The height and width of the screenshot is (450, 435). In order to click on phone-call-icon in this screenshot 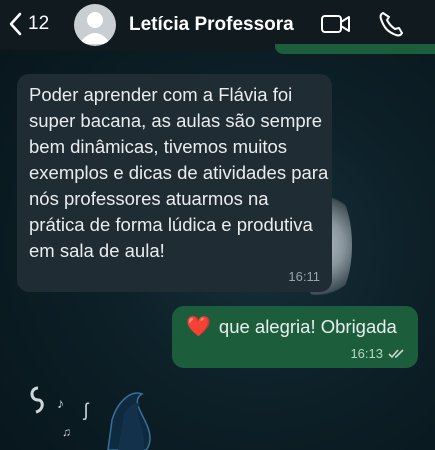, I will do `click(391, 24)`.